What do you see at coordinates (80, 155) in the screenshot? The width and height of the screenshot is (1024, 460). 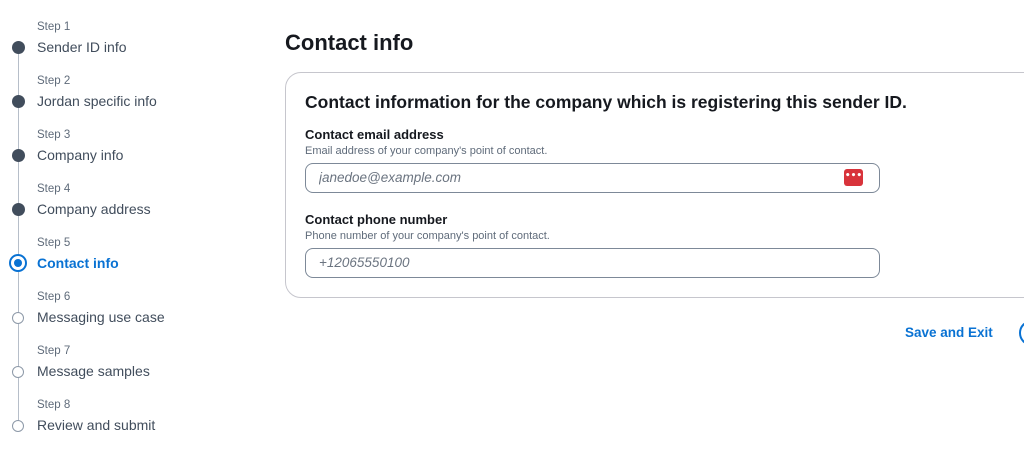 I see `step-title: Company info` at bounding box center [80, 155].